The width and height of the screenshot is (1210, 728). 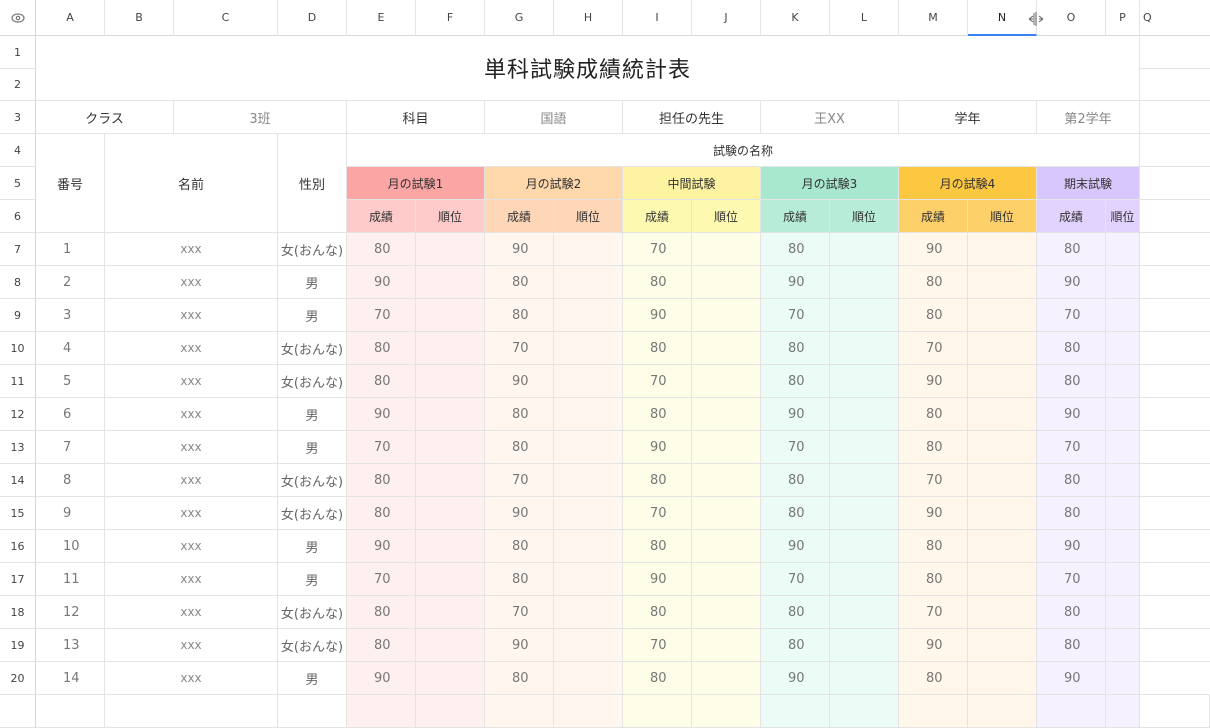 I want to click on student-number-cell: 5, so click(x=70, y=381).